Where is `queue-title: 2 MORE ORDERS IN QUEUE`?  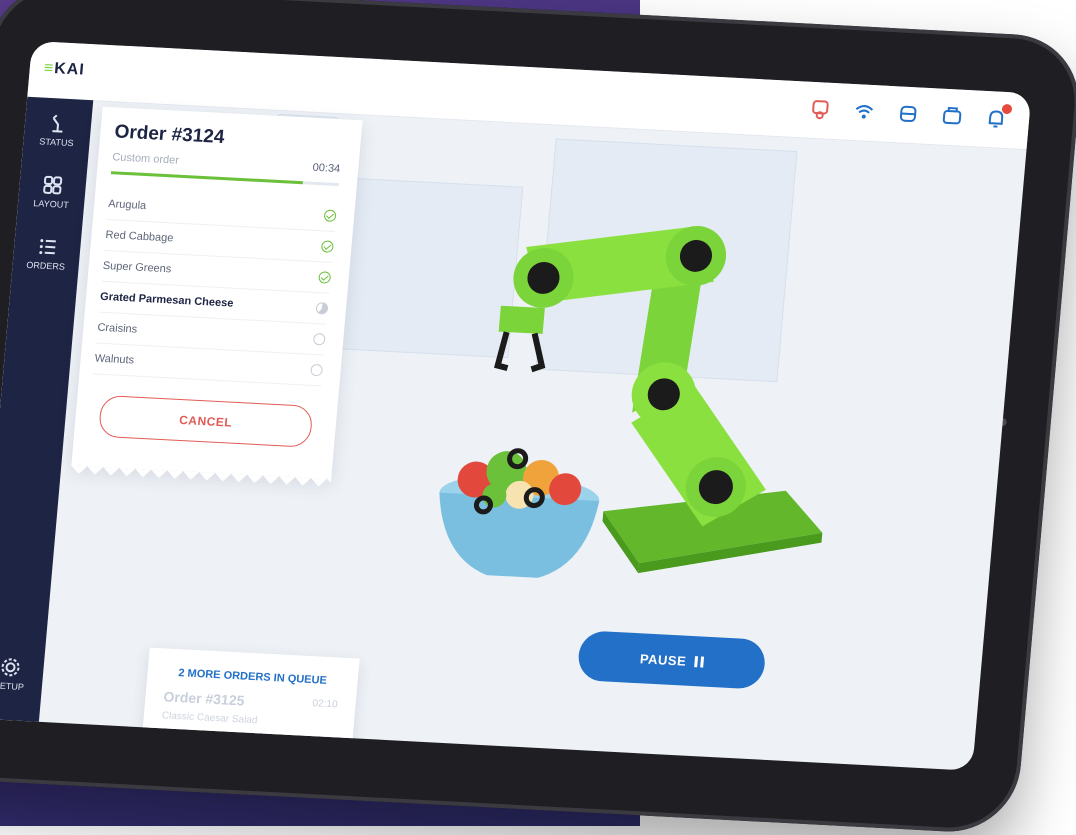 queue-title: 2 MORE ORDERS IN QUEUE is located at coordinates (252, 677).